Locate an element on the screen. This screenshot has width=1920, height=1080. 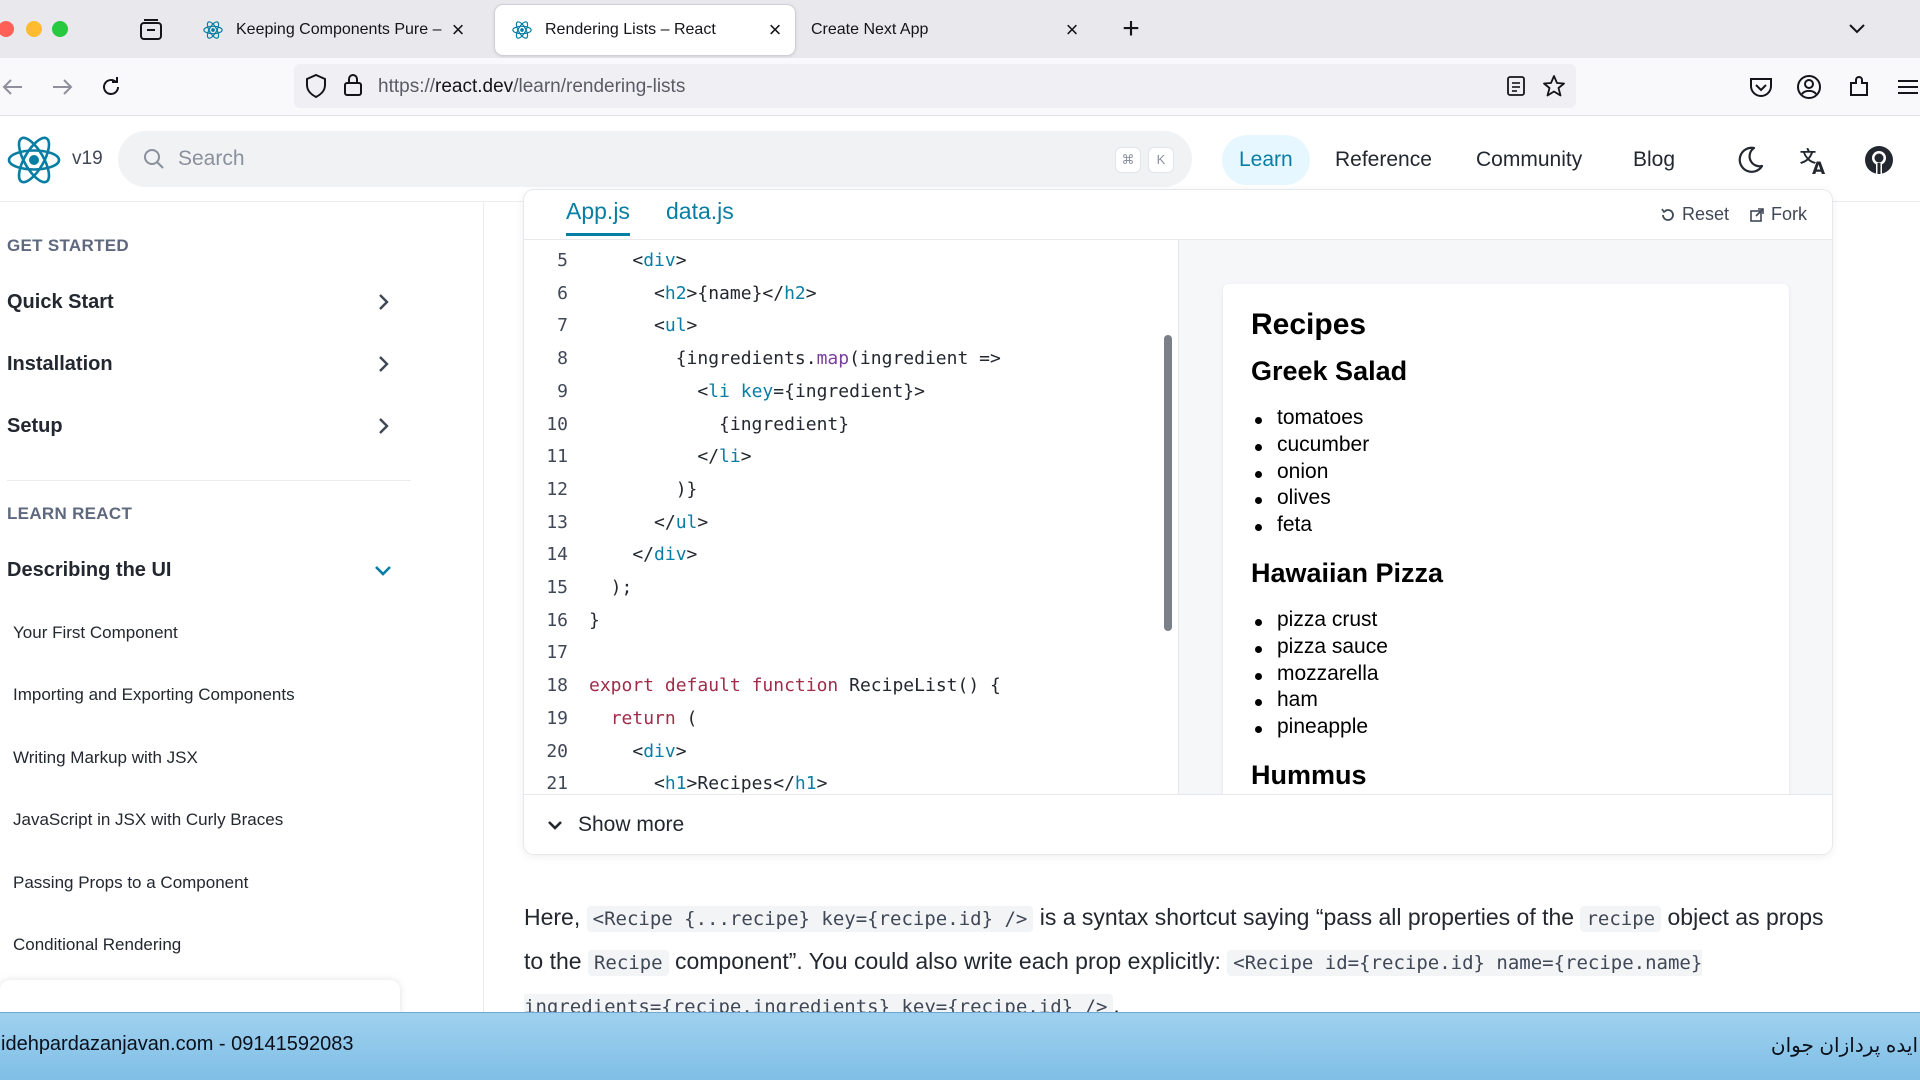
pocket-icon is located at coordinates (1761, 87).